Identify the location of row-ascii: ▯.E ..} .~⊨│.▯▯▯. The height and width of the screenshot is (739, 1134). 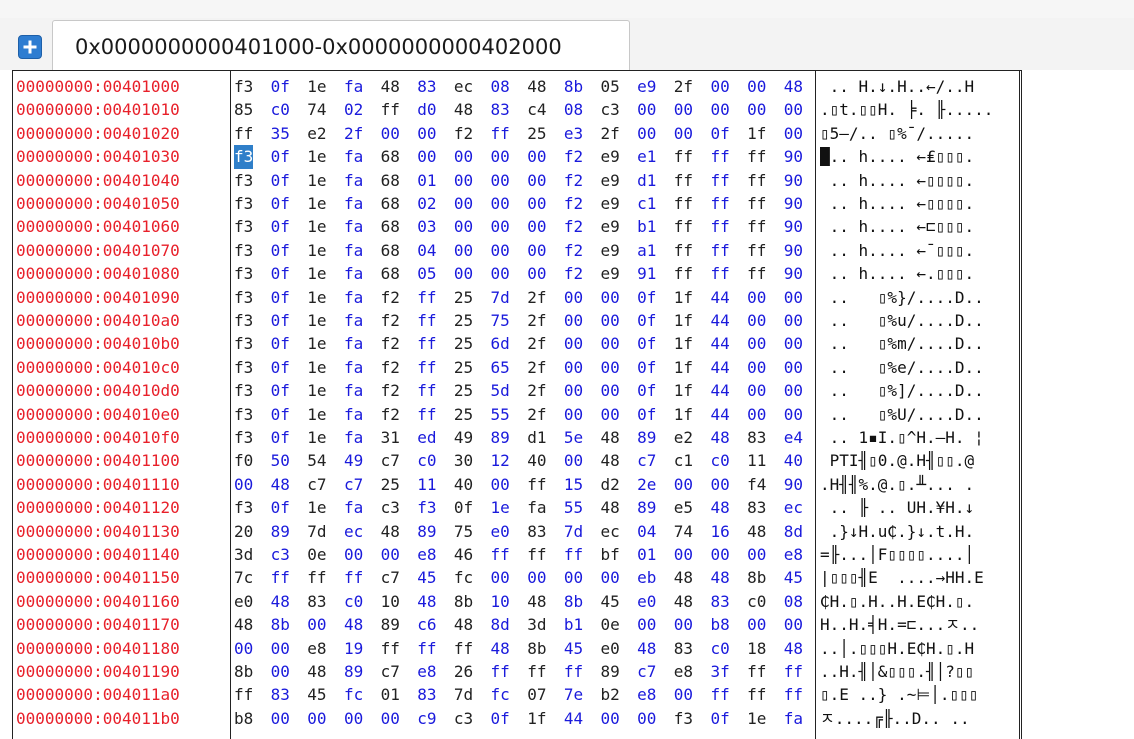
(920, 694).